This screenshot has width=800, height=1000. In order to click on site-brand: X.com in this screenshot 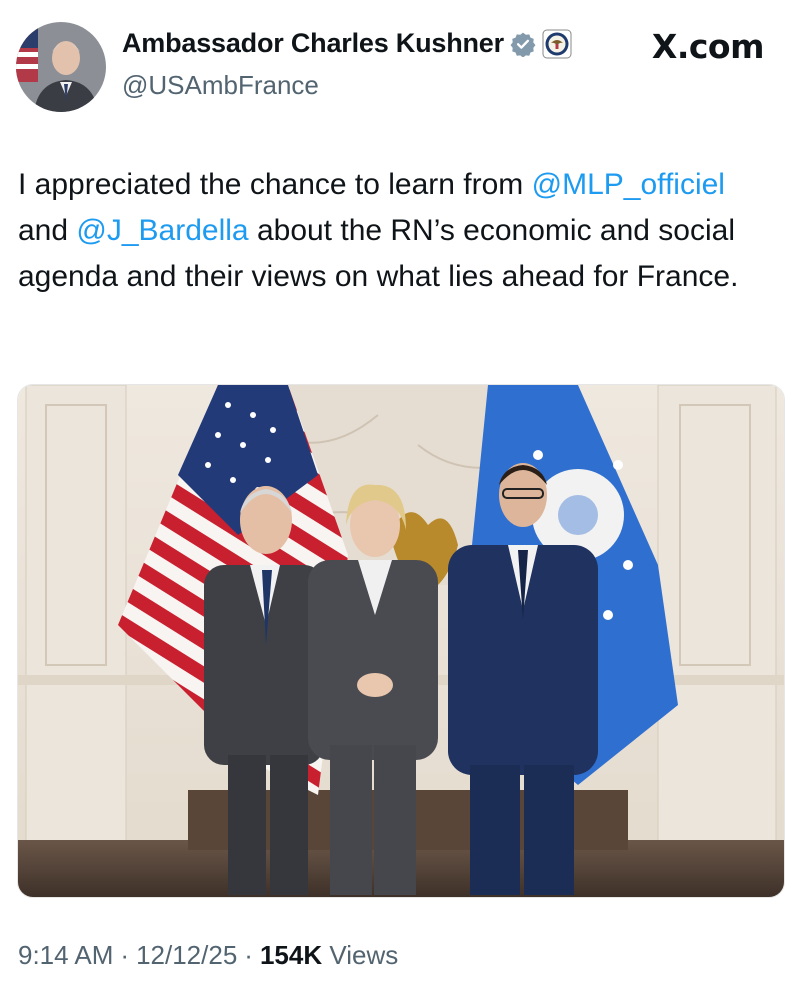, I will do `click(708, 46)`.